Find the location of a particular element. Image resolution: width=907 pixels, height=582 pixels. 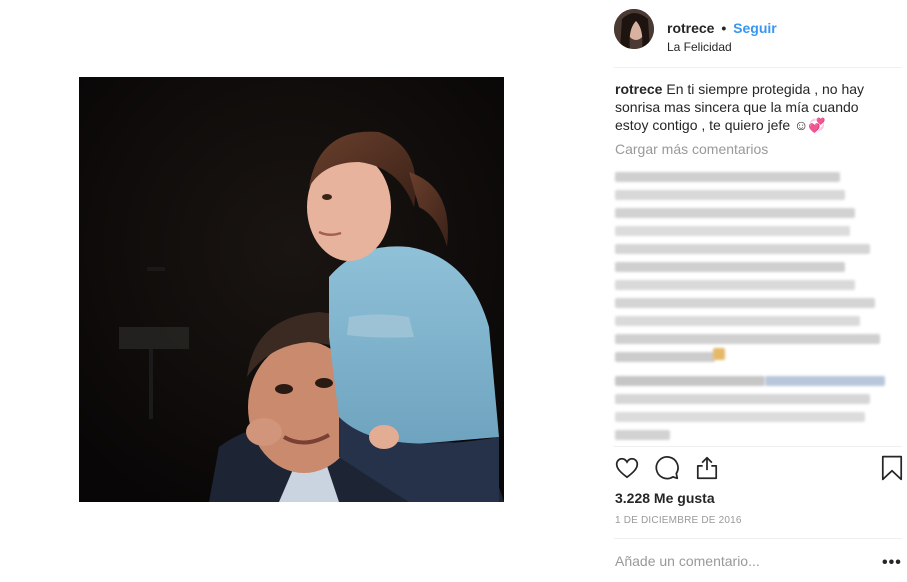

post-header: rotrece • Seguir La Felicidad is located at coordinates (758, 34).